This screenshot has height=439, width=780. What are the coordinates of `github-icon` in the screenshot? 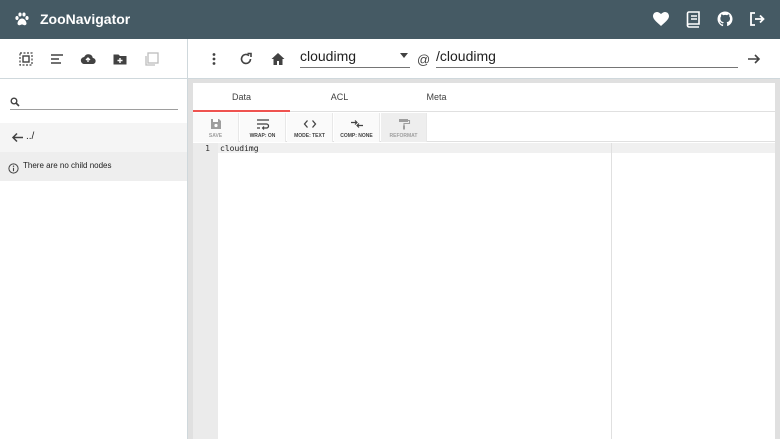 It's located at (725, 19).